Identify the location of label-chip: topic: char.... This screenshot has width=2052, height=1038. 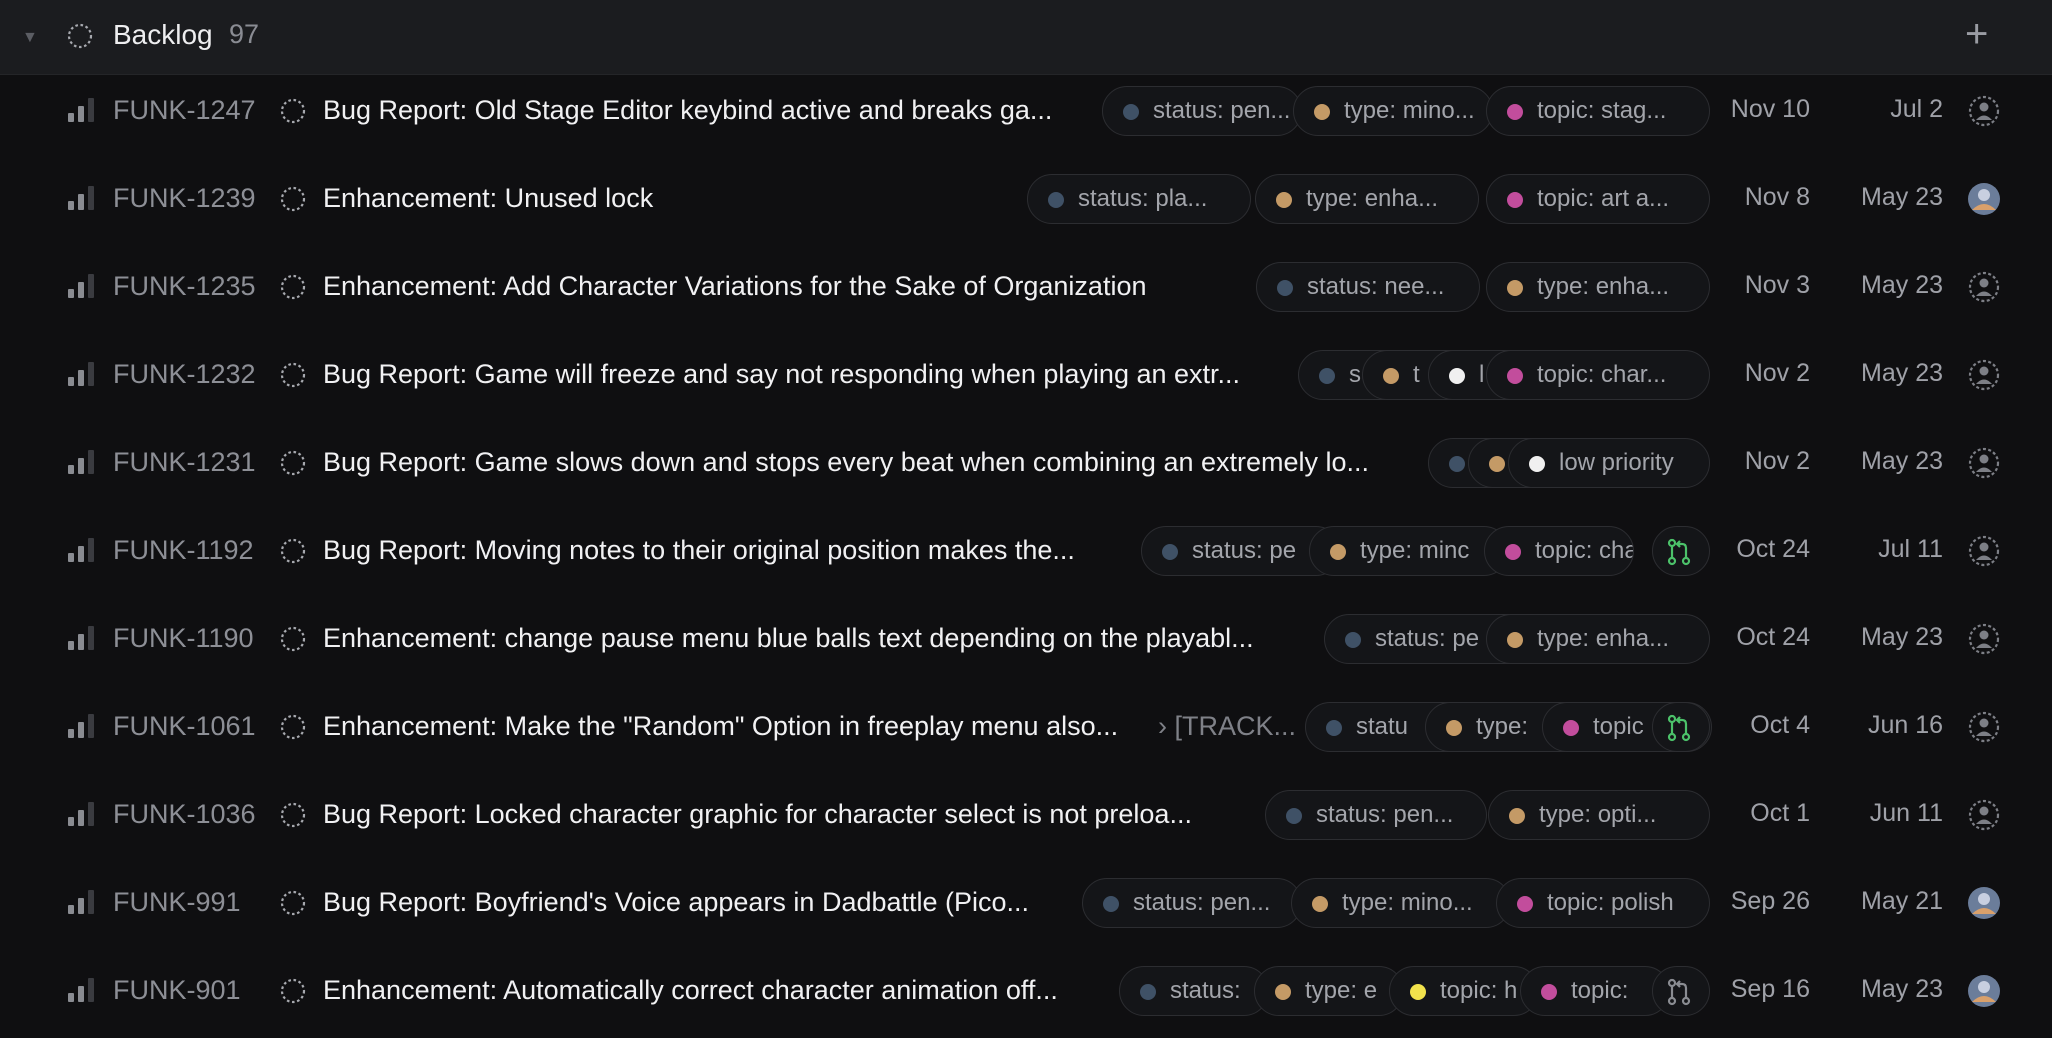
(1598, 375).